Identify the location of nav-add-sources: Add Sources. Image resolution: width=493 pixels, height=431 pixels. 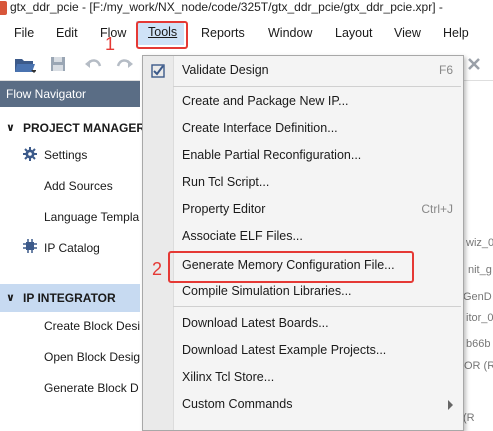
(78, 186).